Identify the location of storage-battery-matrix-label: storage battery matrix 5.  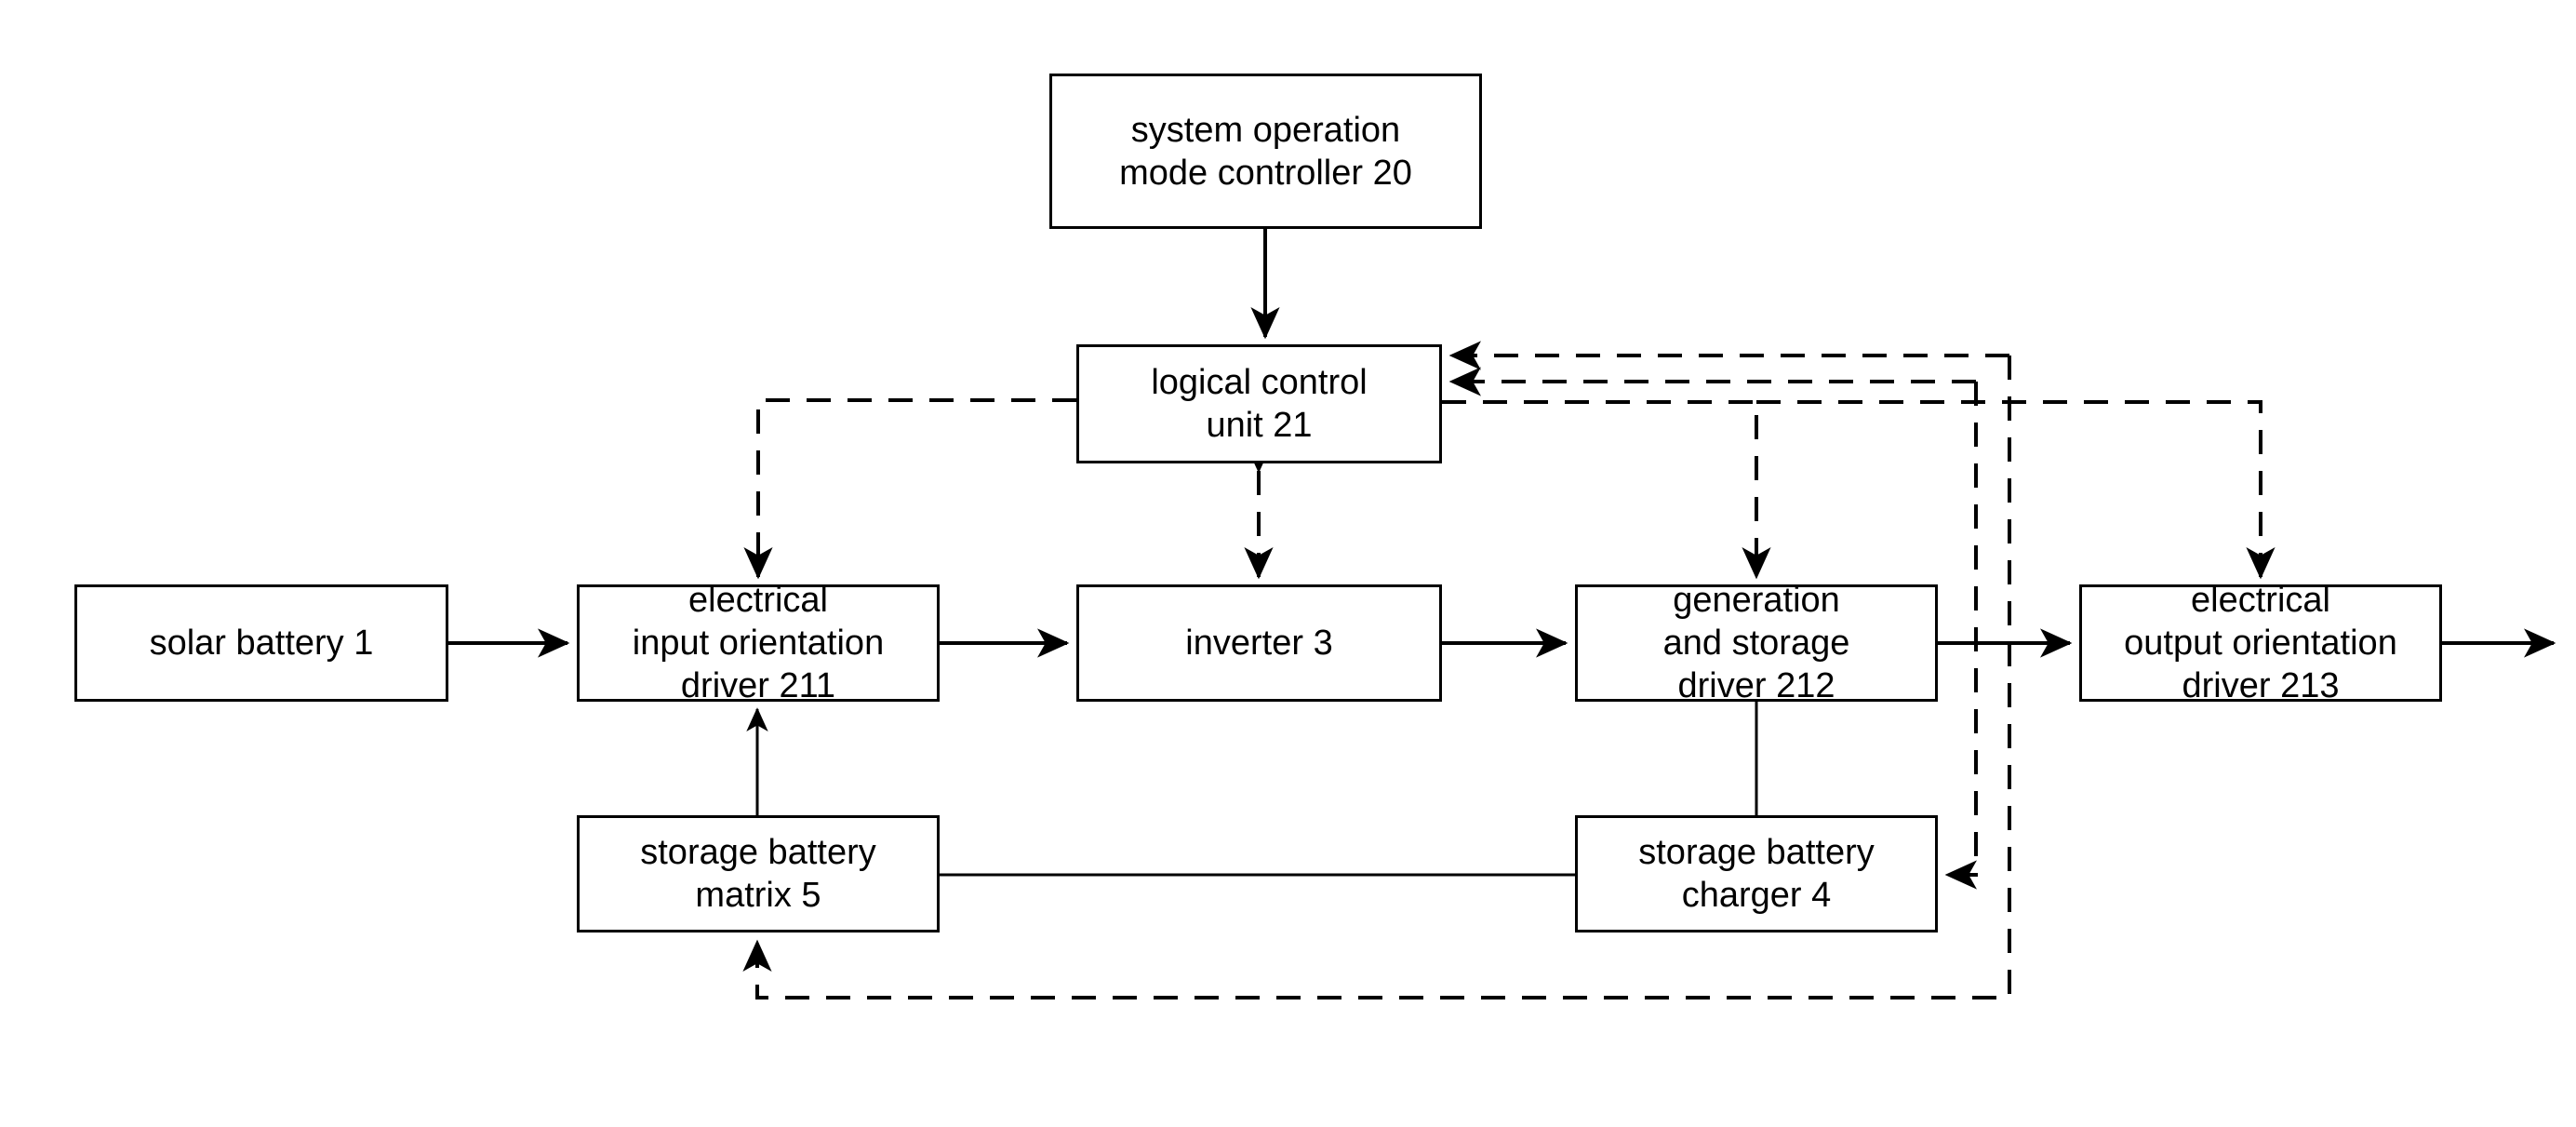
(758, 874).